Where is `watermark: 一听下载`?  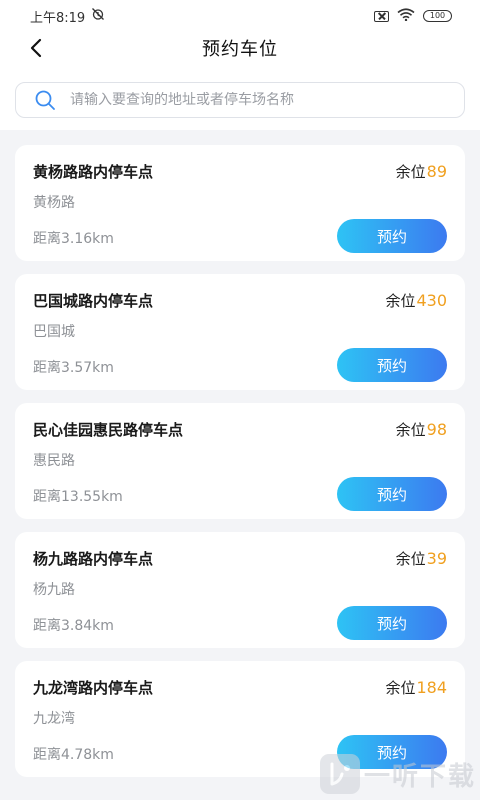 watermark: 一听下载 is located at coordinates (397, 774).